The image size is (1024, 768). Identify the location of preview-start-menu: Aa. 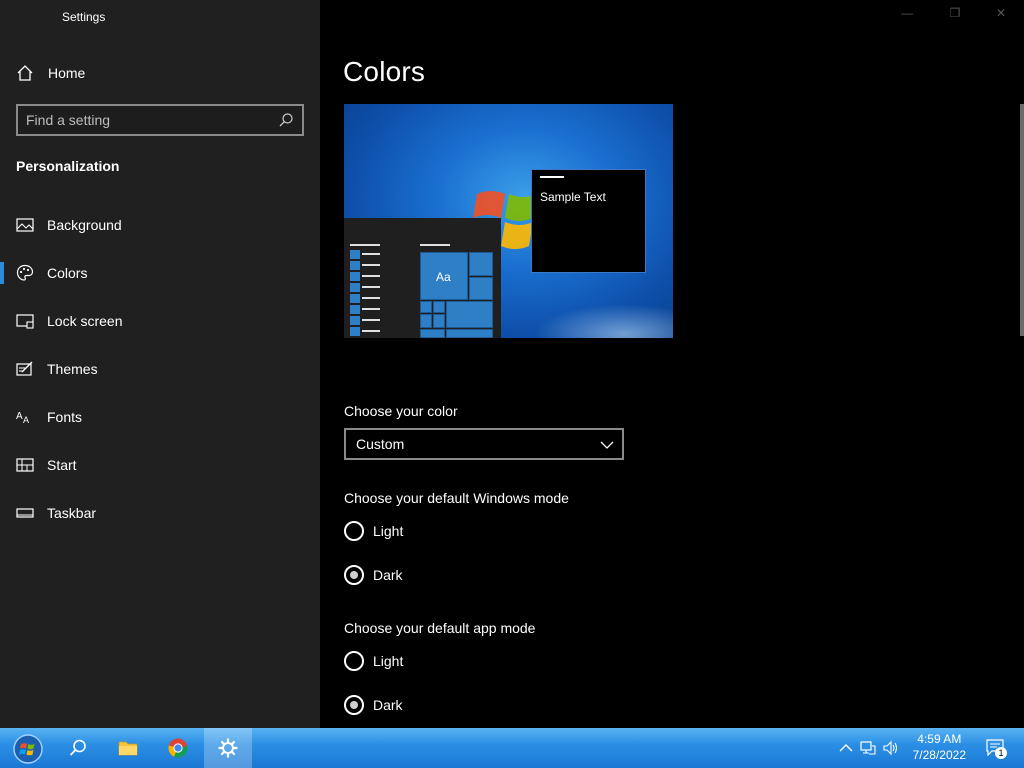
(422, 278).